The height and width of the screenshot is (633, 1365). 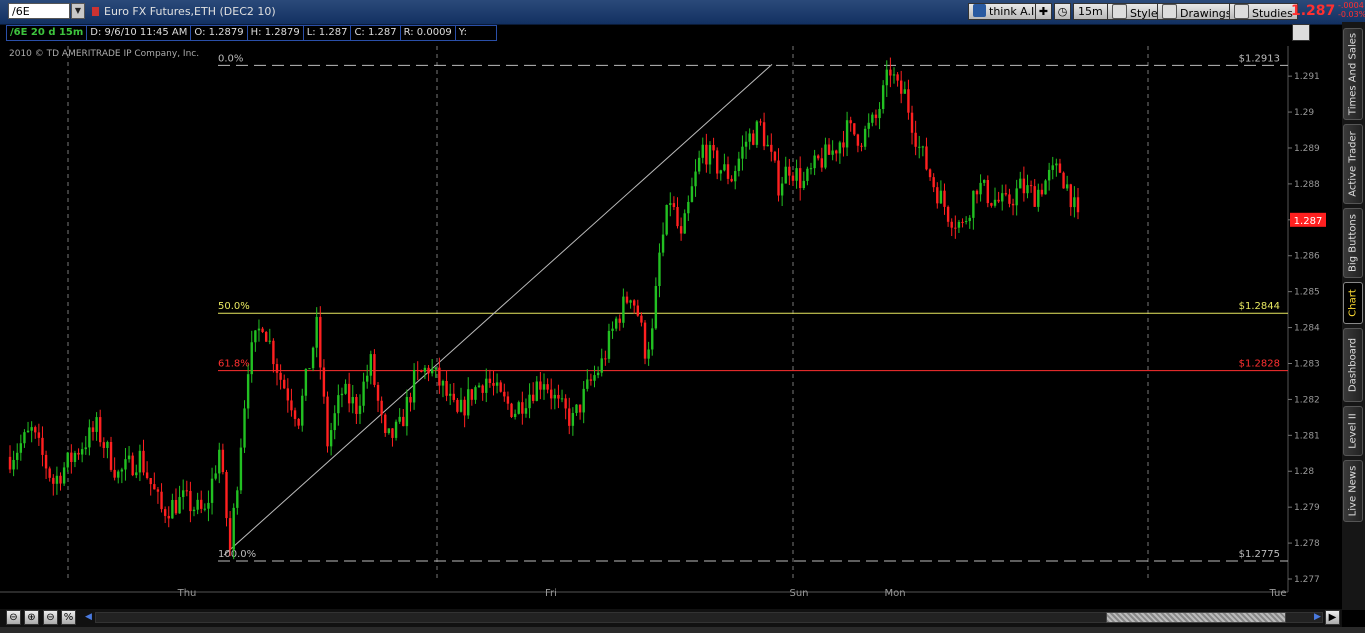 What do you see at coordinates (68, 617) in the screenshot?
I see `percent-button: %` at bounding box center [68, 617].